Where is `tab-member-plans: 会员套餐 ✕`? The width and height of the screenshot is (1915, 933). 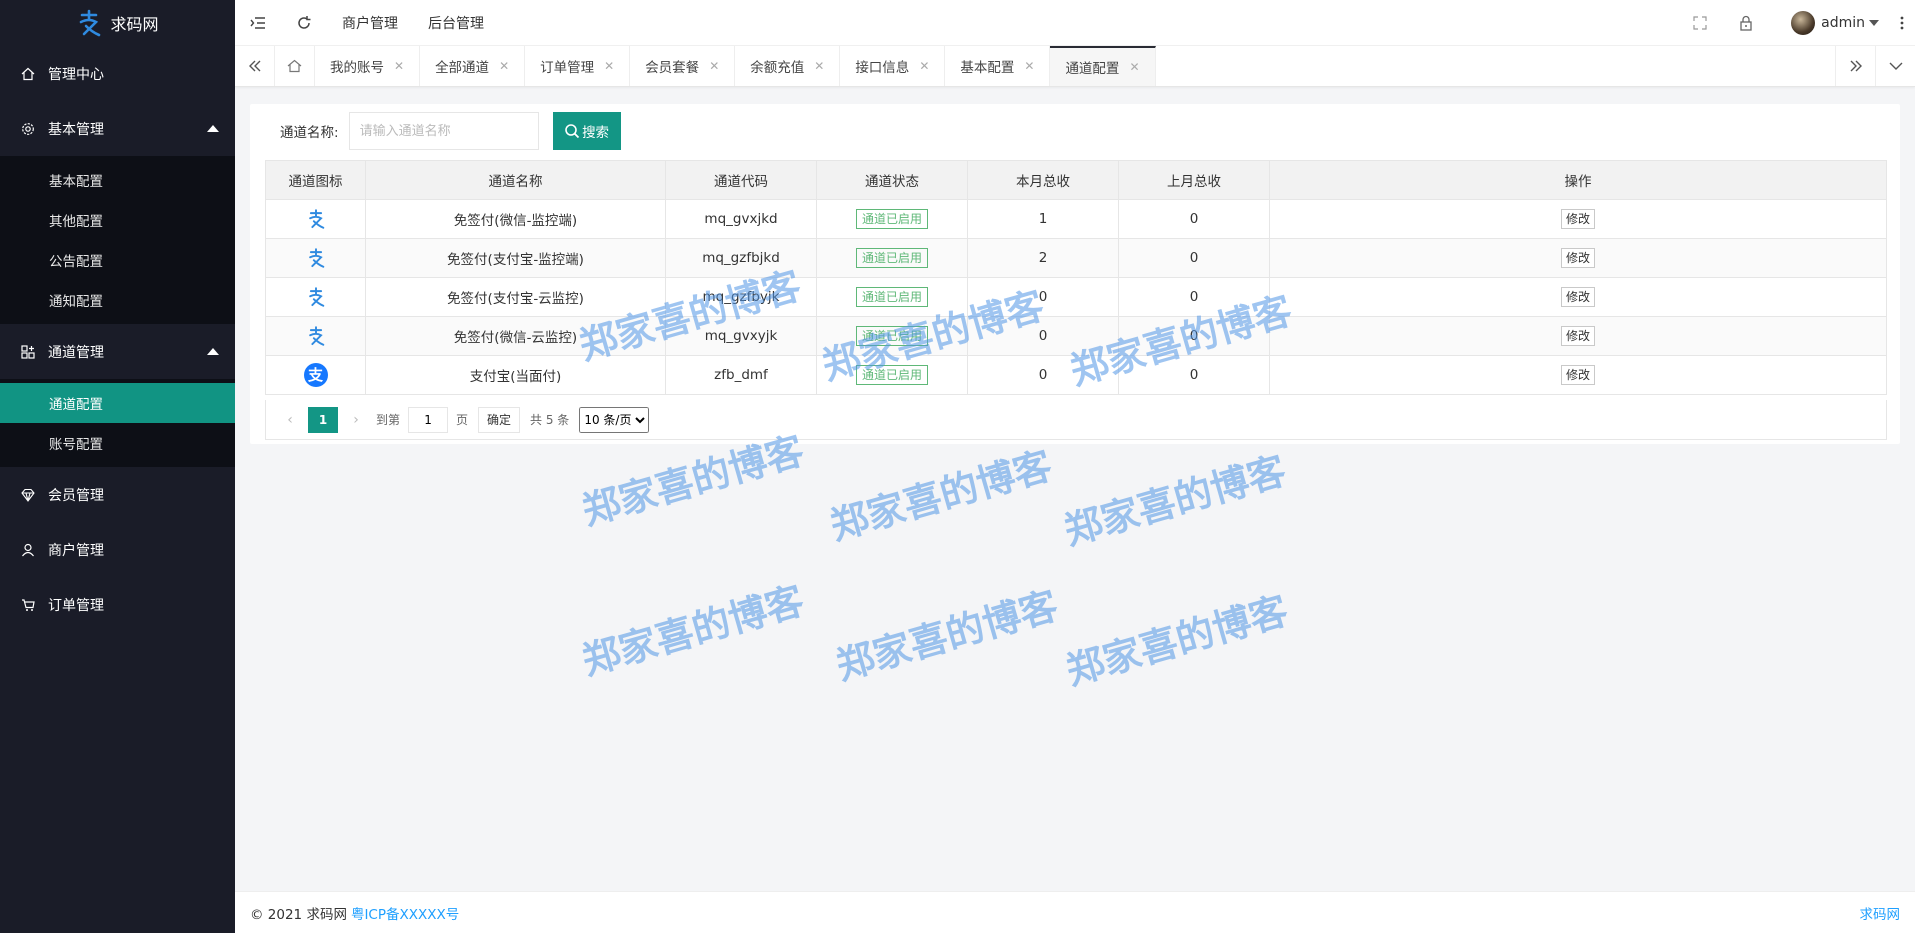
tab-member-plans: 会员套餐 ✕ is located at coordinates (683, 66).